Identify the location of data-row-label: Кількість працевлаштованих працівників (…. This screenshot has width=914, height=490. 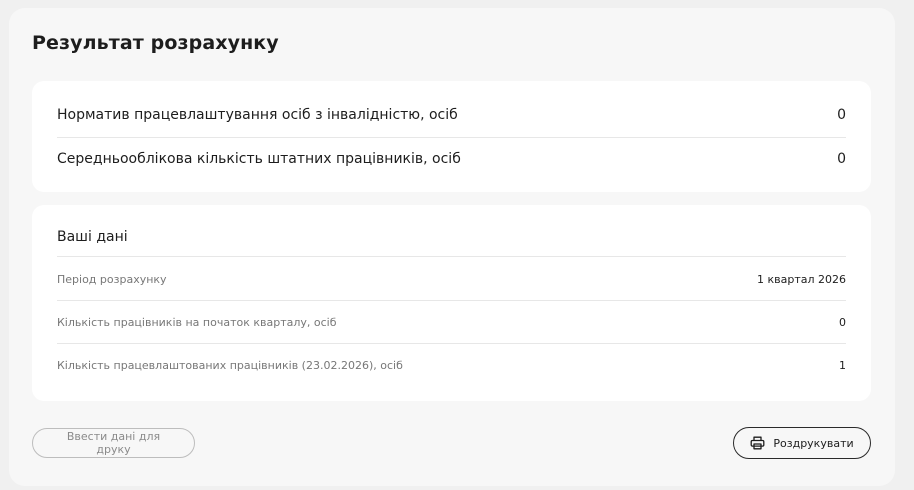
(230, 365).